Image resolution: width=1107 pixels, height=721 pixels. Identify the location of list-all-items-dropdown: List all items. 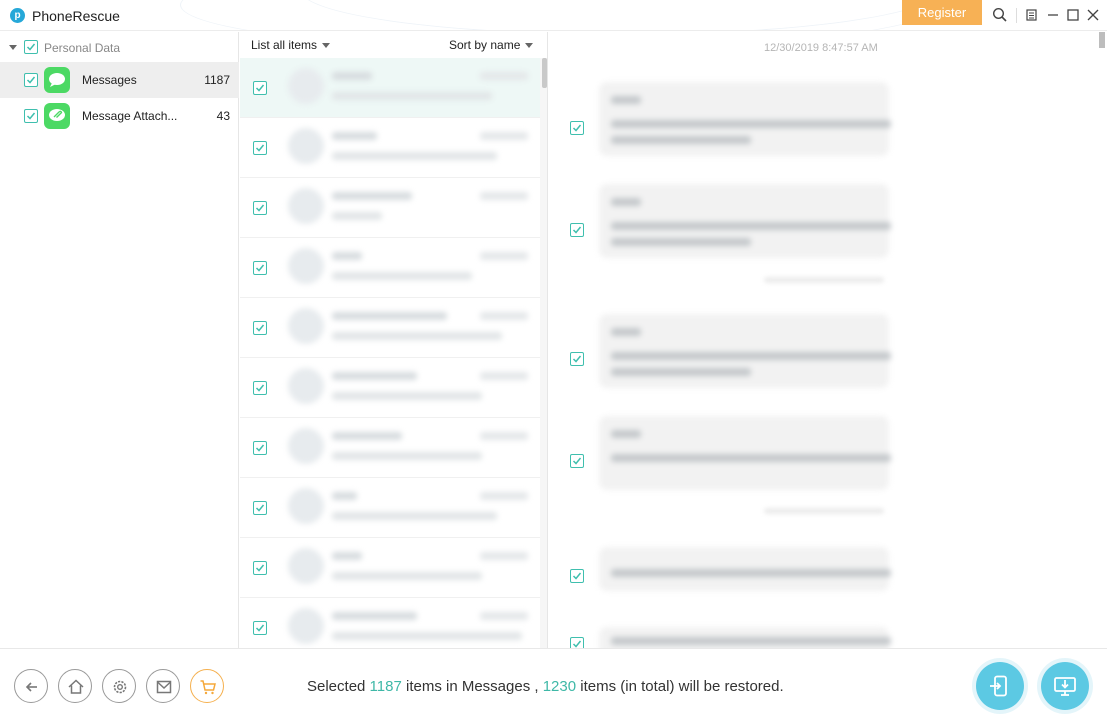
(284, 45).